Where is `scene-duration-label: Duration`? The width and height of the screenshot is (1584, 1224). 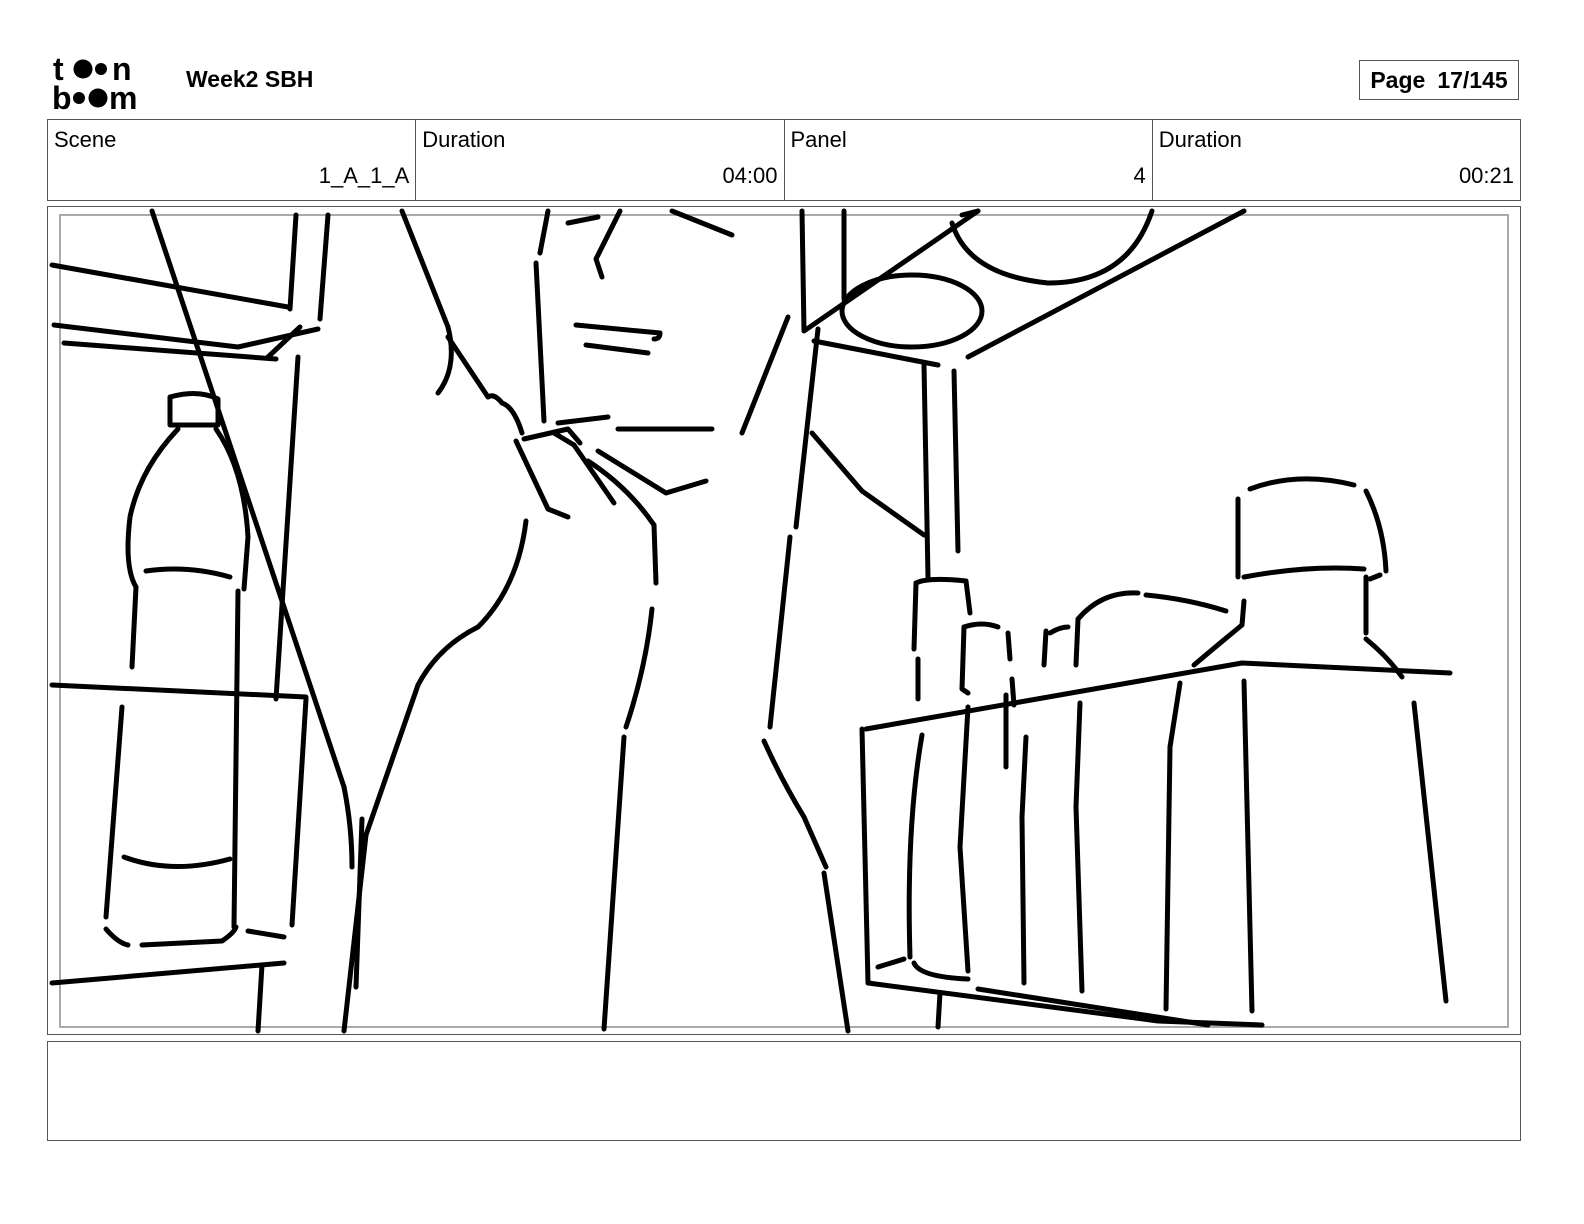
scene-duration-label: Duration is located at coordinates (464, 139).